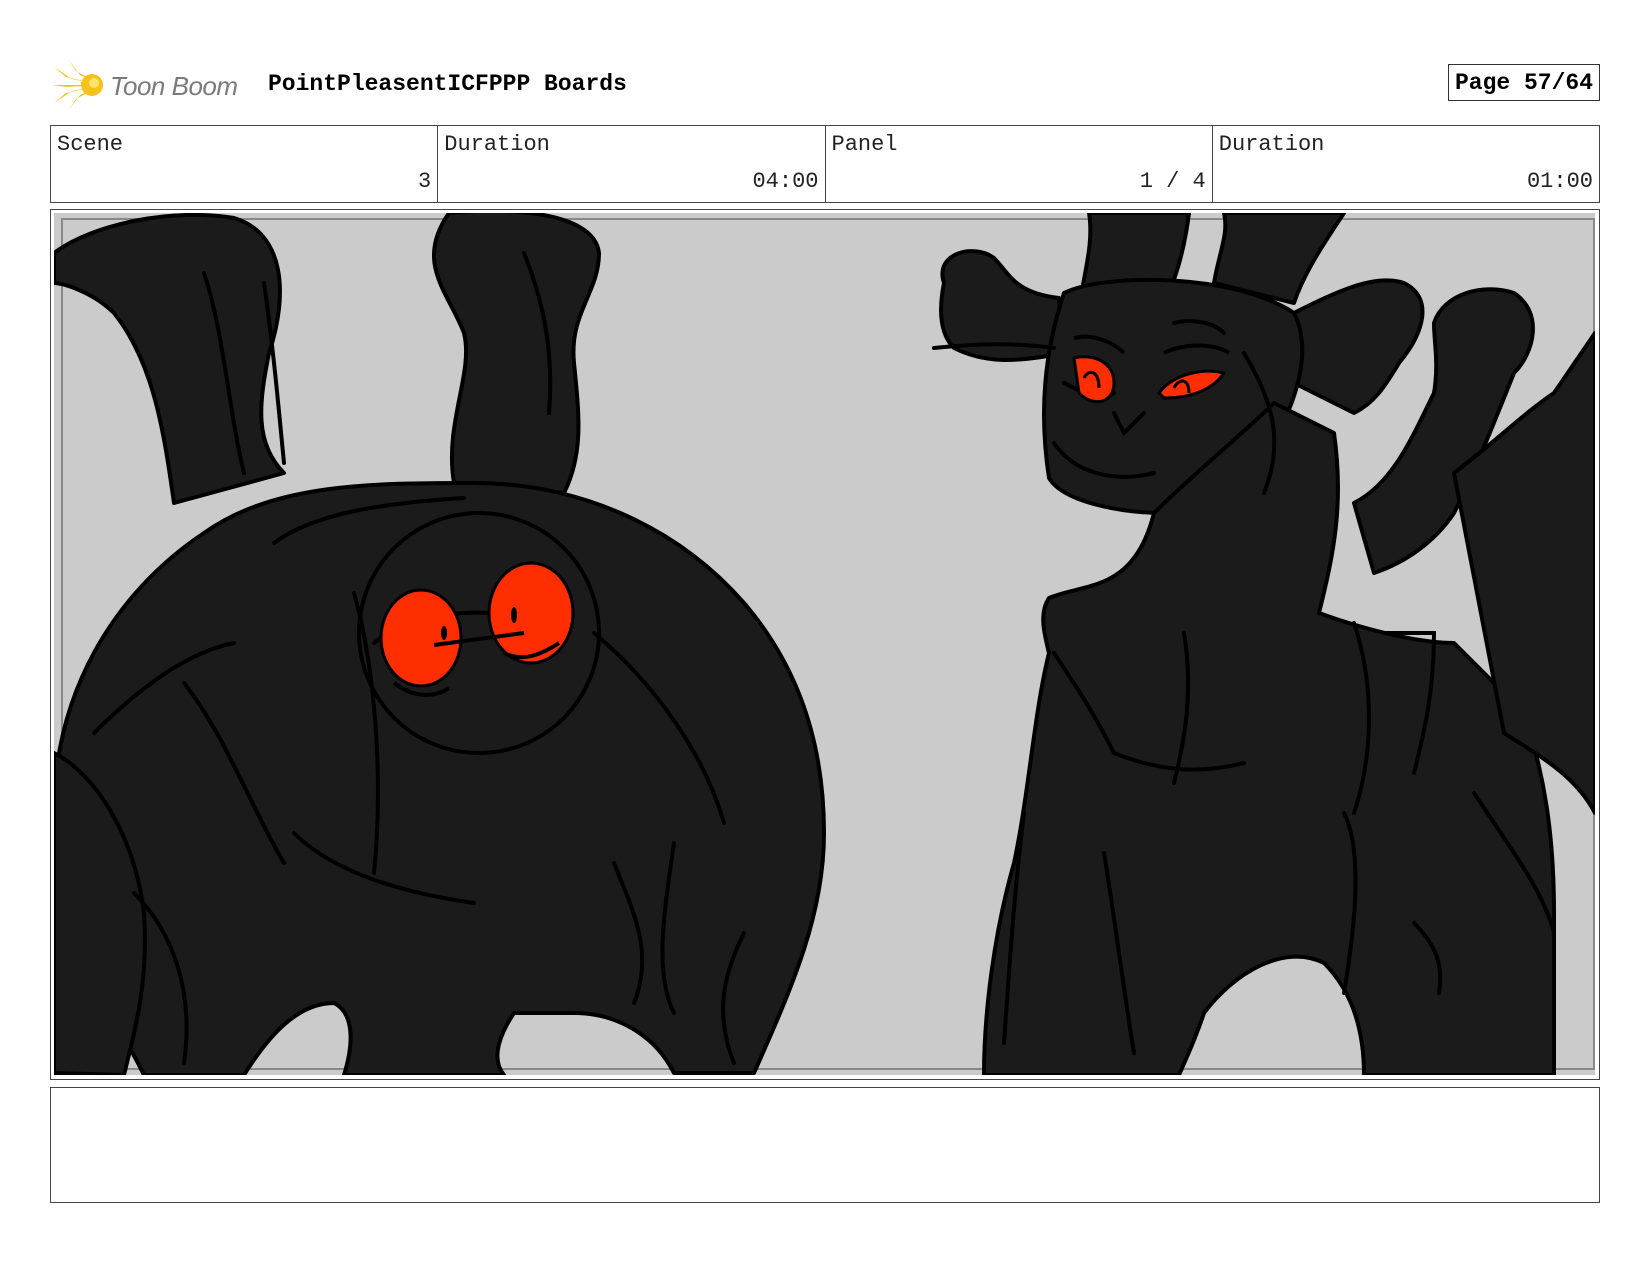 Image resolution: width=1650 pixels, height=1275 pixels. Describe the element at coordinates (864, 144) in the screenshot. I see `panel-label: Panel` at that location.